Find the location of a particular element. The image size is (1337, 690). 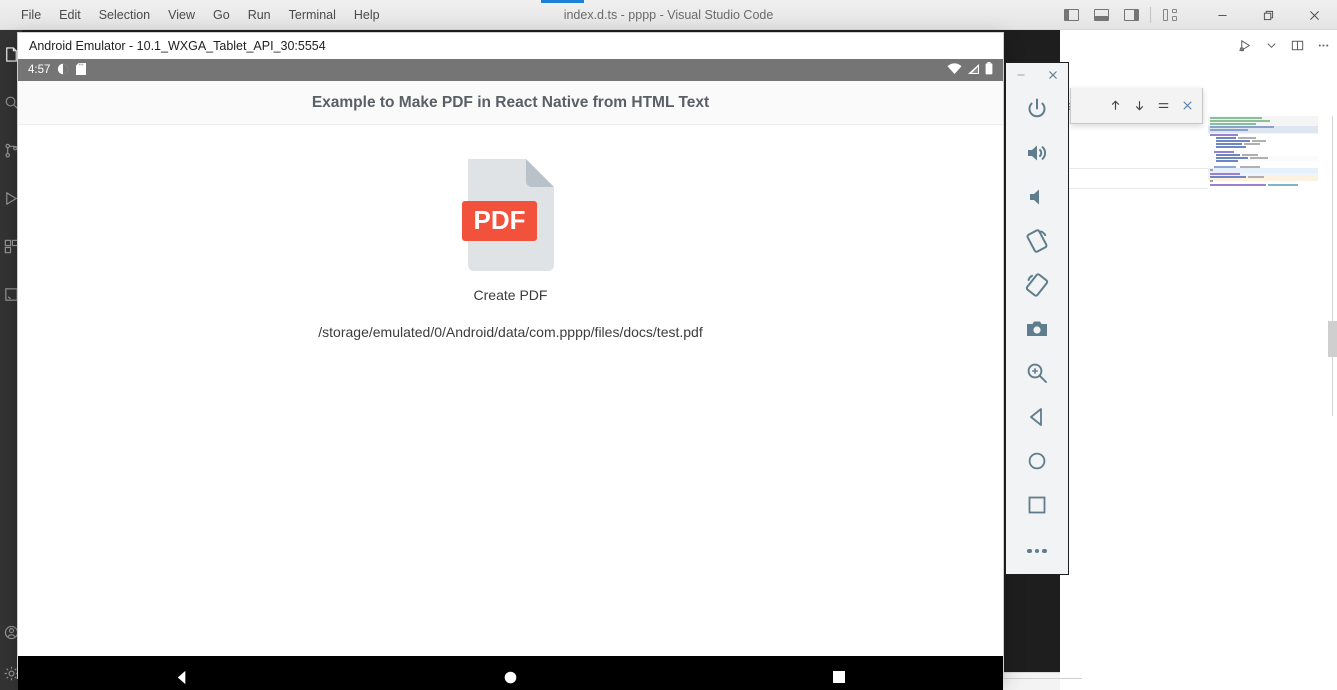

toggle-secondary-sidebar-icon is located at coordinates (1131, 15).